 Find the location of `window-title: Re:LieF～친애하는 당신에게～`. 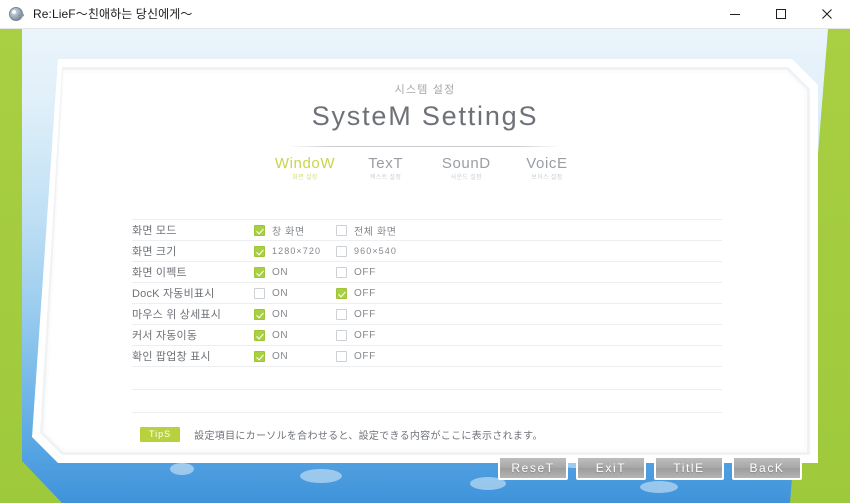

window-title: Re:LieF～친애하는 당신에게～ is located at coordinates (113, 13).